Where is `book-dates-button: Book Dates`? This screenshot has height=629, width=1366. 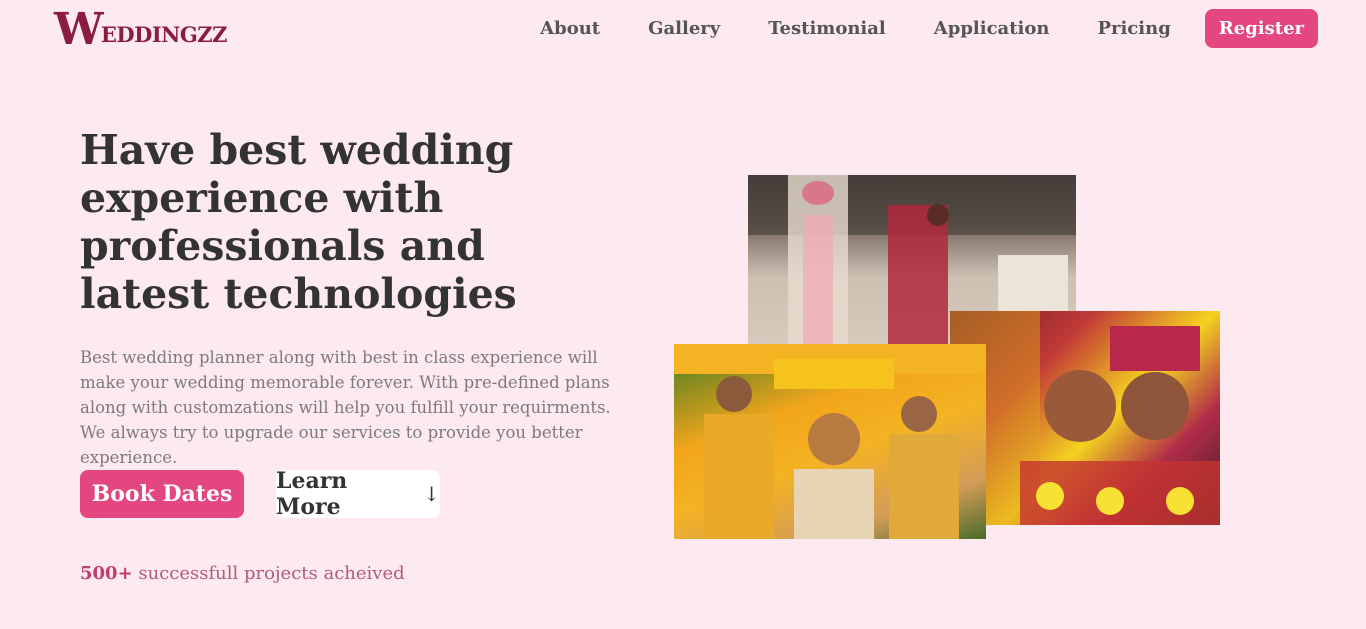
book-dates-button: Book Dates is located at coordinates (162, 494).